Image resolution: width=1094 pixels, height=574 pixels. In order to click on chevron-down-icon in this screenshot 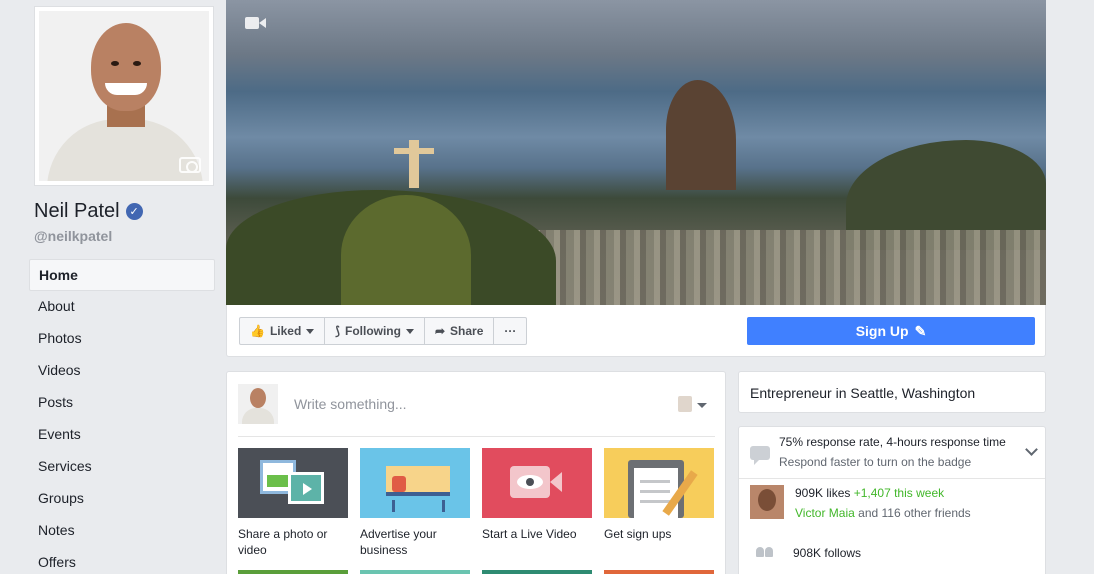, I will do `click(1031, 449)`.